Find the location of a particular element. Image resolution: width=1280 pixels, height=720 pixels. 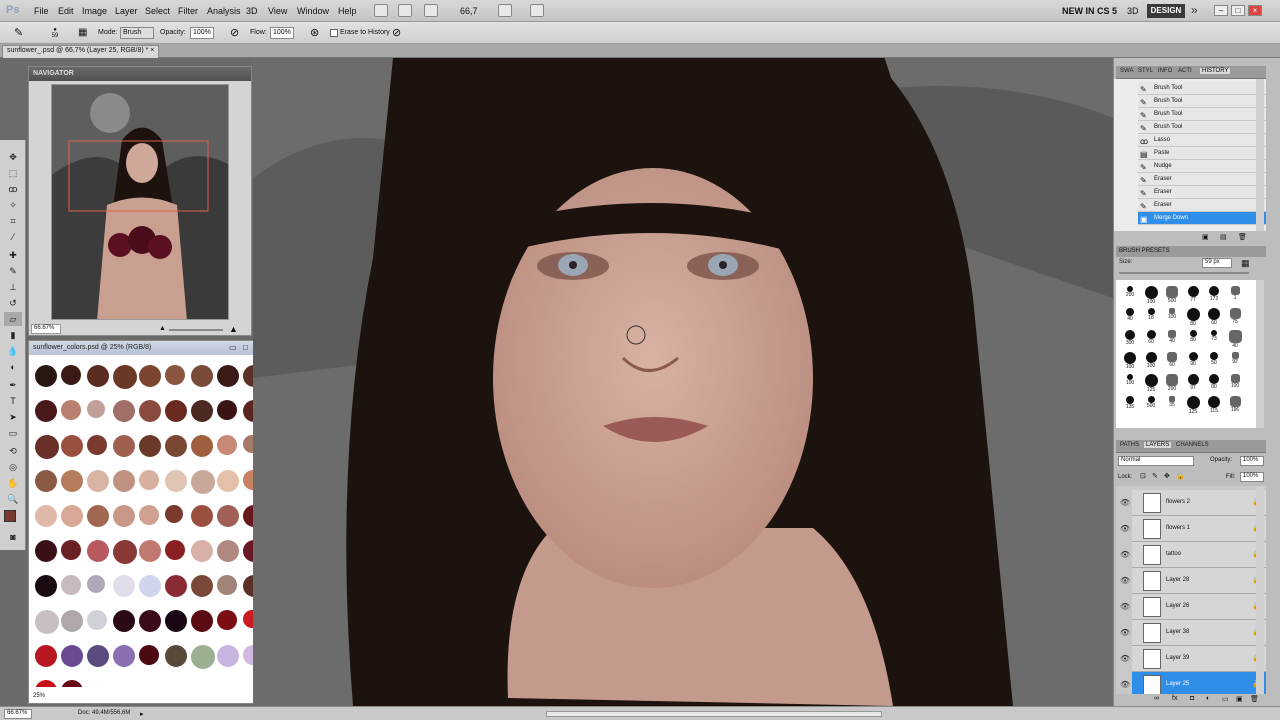

quick-select-tool-icon: ✧ is located at coordinates (13, 205).